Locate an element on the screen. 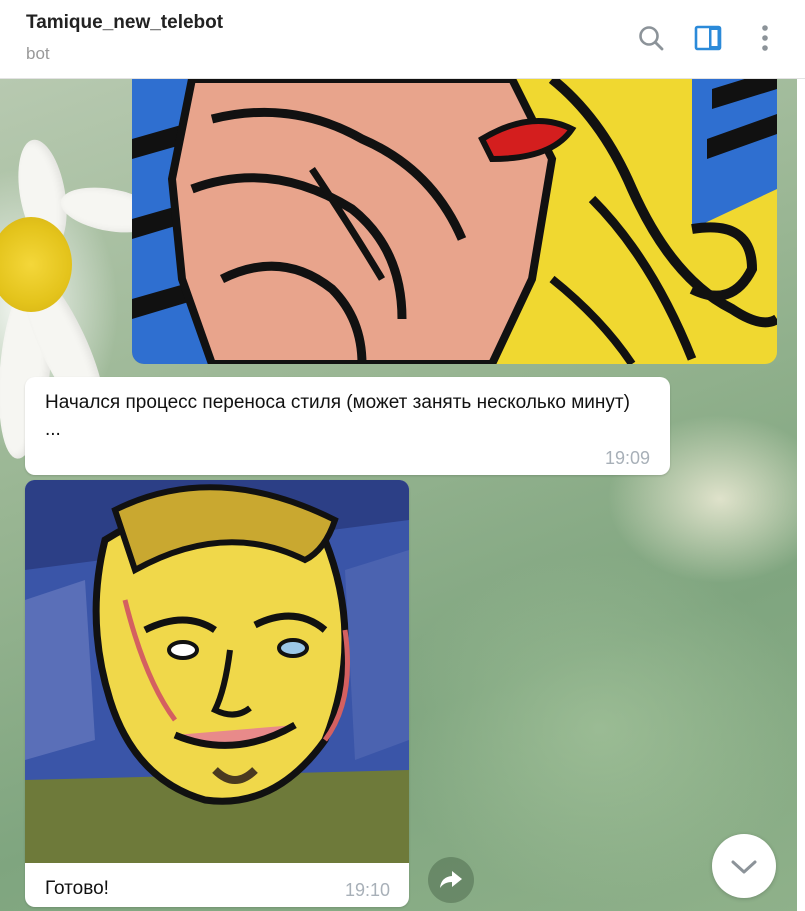 The image size is (805, 911). scrollbar-track is located at coordinates (801, 495).